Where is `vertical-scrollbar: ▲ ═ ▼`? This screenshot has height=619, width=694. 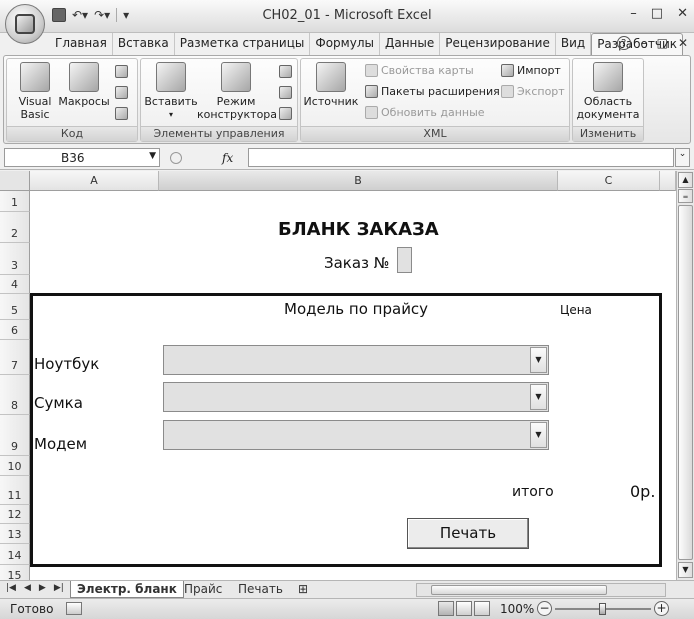 vertical-scrollbar: ▲ ═ ▼ is located at coordinates (685, 375).